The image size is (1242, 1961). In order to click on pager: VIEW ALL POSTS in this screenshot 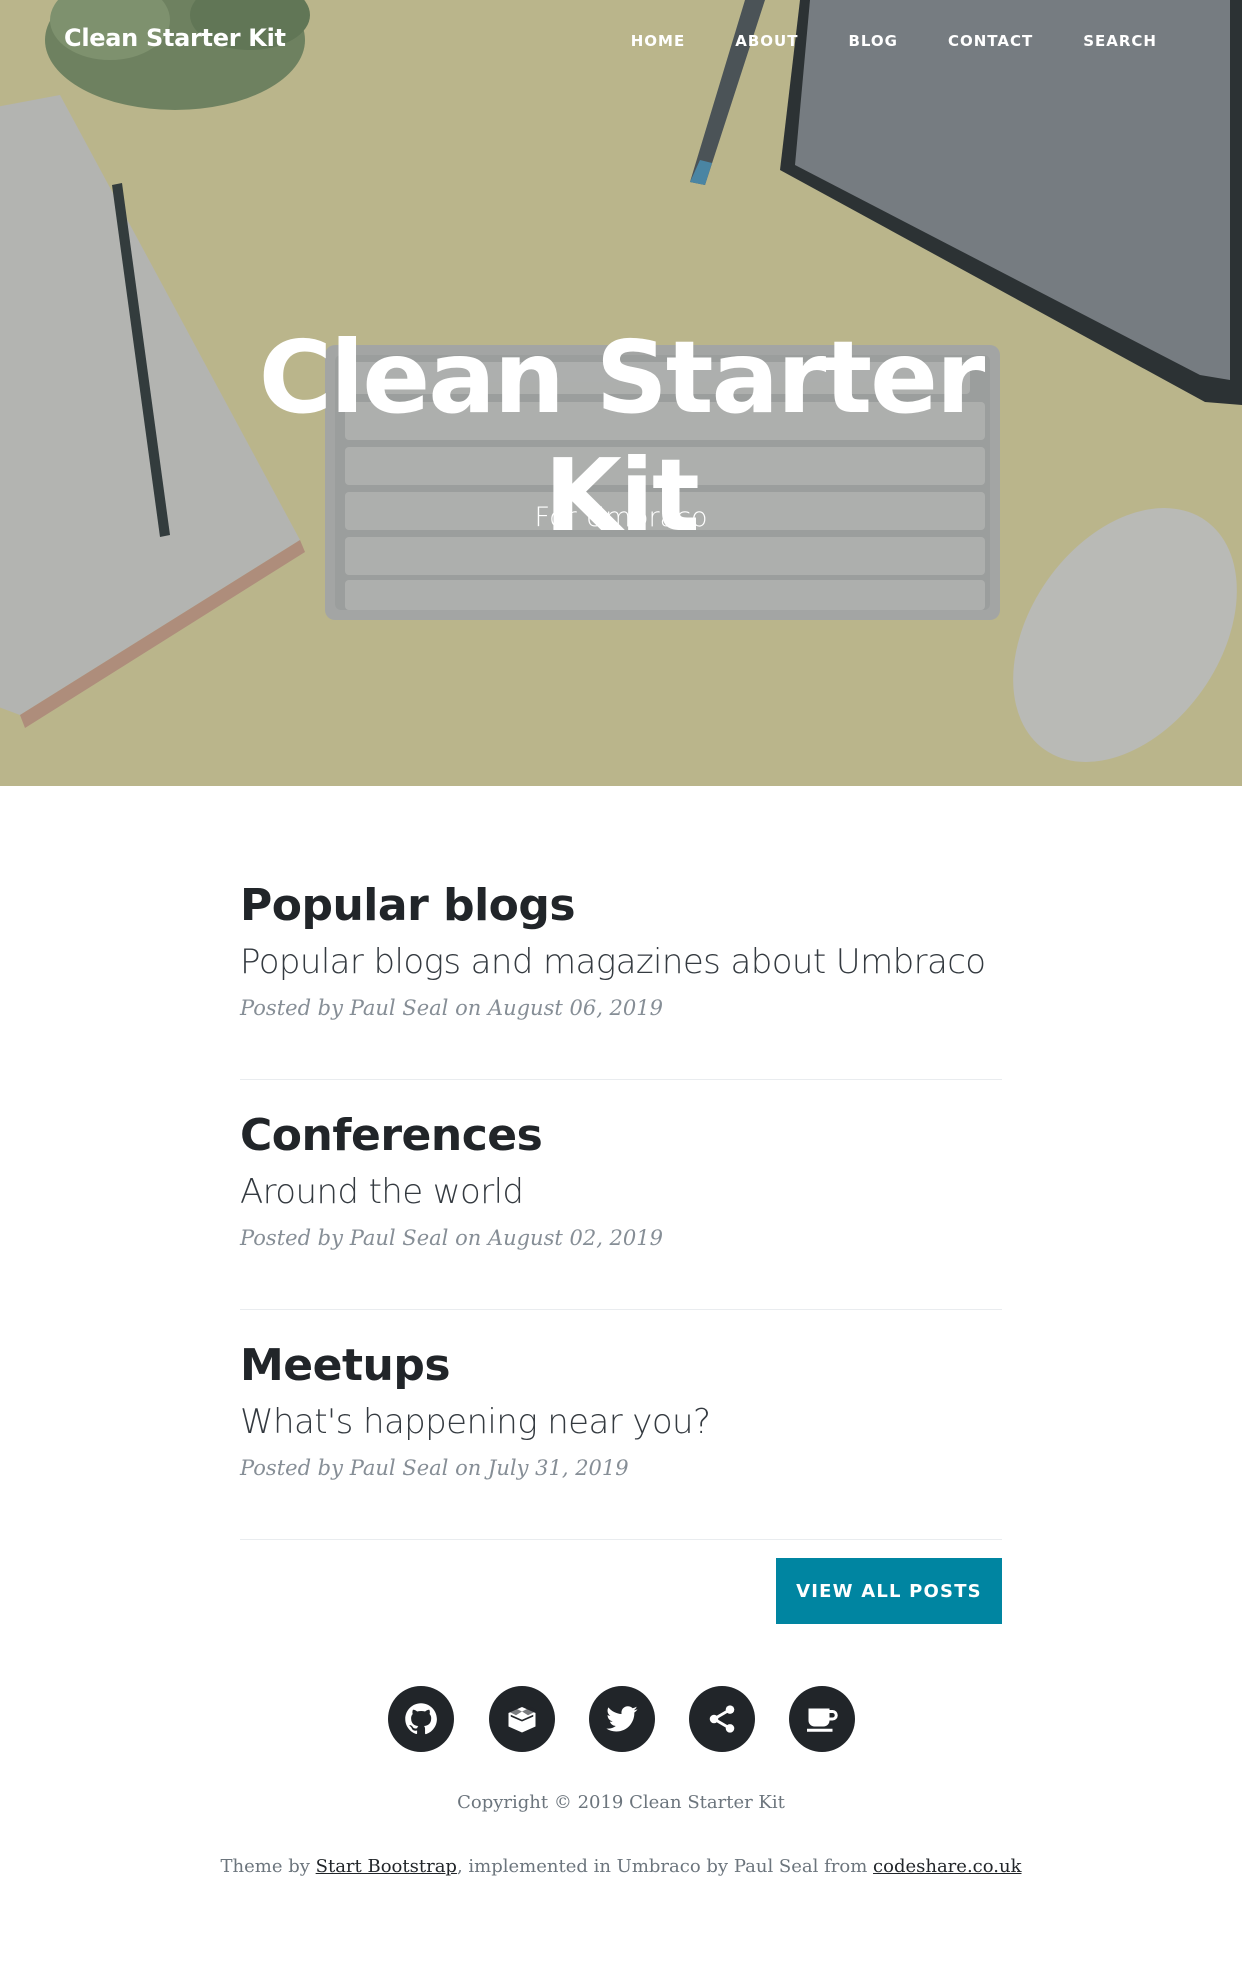, I will do `click(621, 1591)`.